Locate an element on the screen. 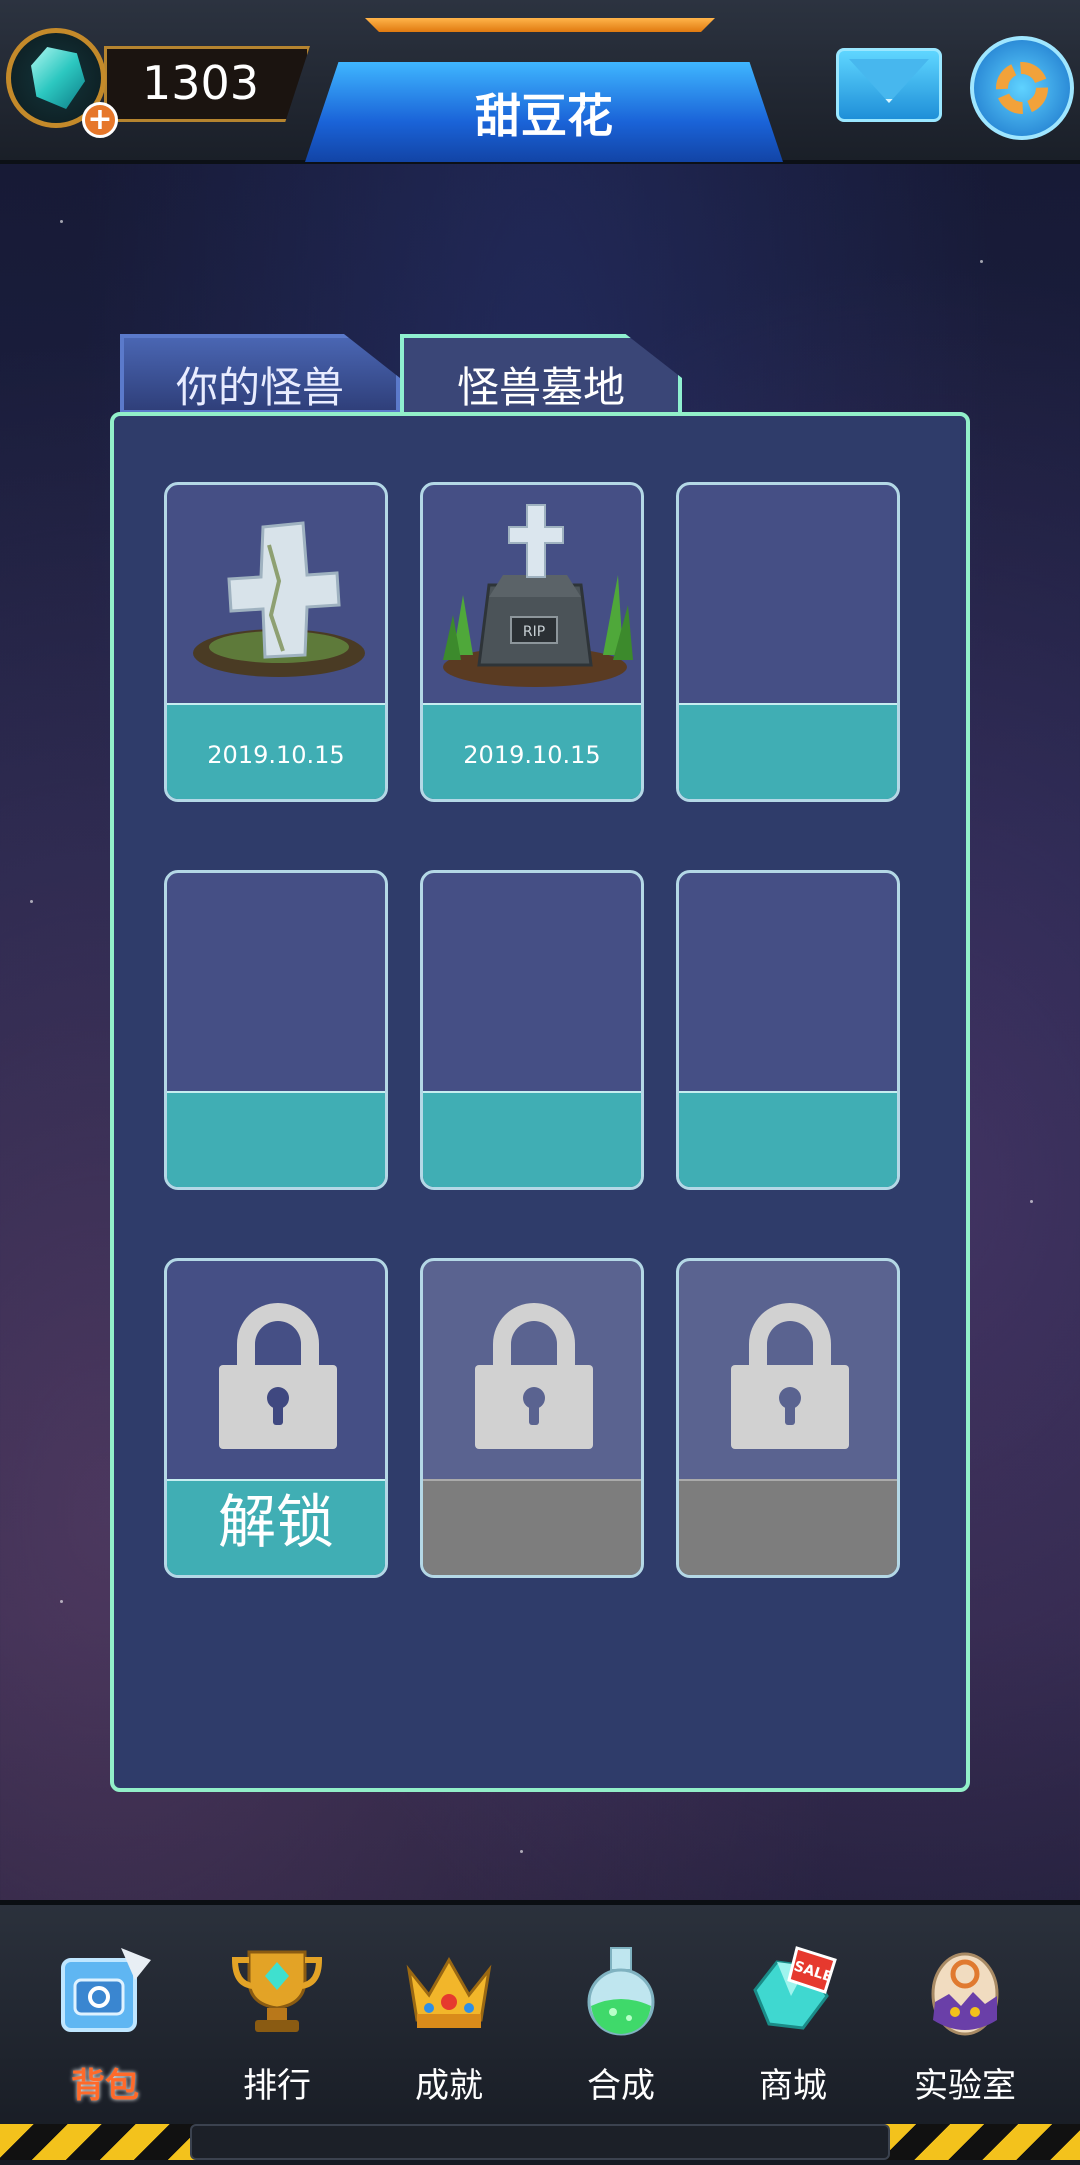  locked-slot-unlockable: 解锁 is located at coordinates (276, 1418).